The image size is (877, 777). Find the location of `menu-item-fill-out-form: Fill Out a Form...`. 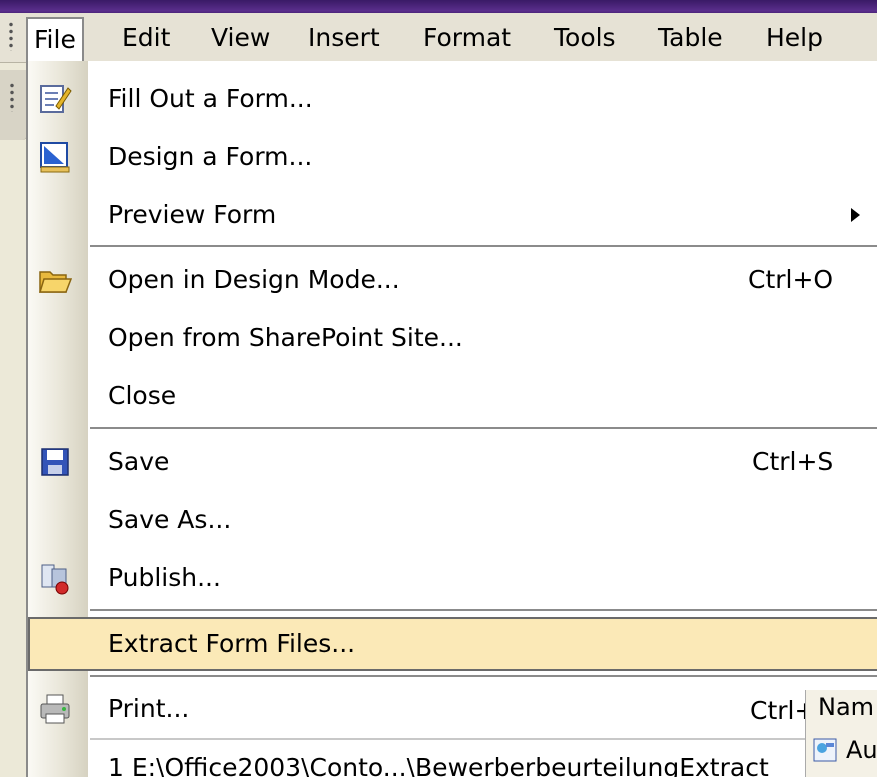

menu-item-fill-out-form: Fill Out a Form... is located at coordinates (452, 99).